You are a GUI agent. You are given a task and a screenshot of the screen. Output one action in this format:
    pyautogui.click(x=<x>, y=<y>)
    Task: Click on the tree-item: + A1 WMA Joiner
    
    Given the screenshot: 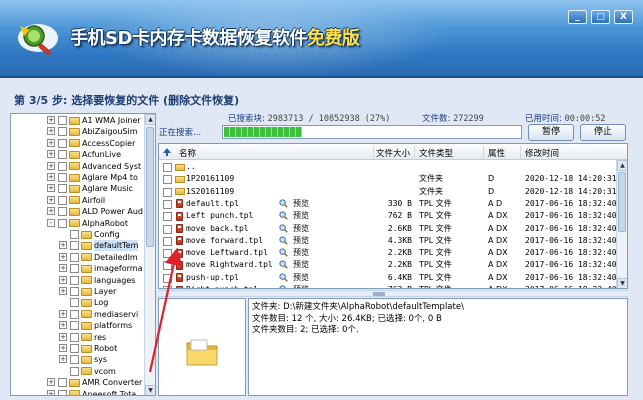 What is the action you would take?
    pyautogui.click(x=78, y=120)
    